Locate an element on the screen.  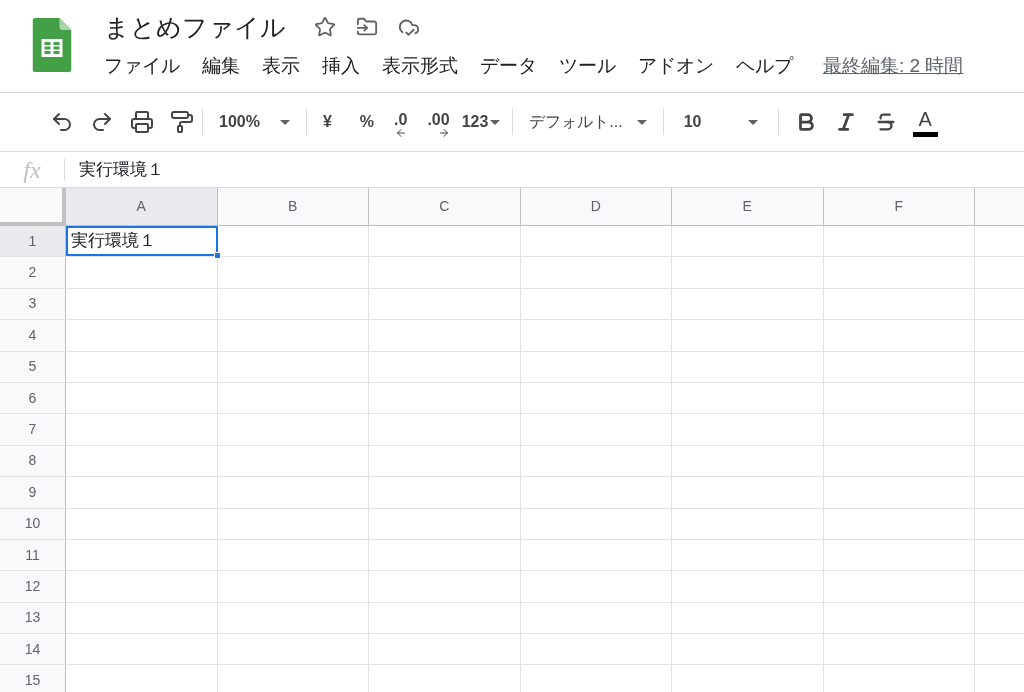
redo-icon is located at coordinates (102, 122).